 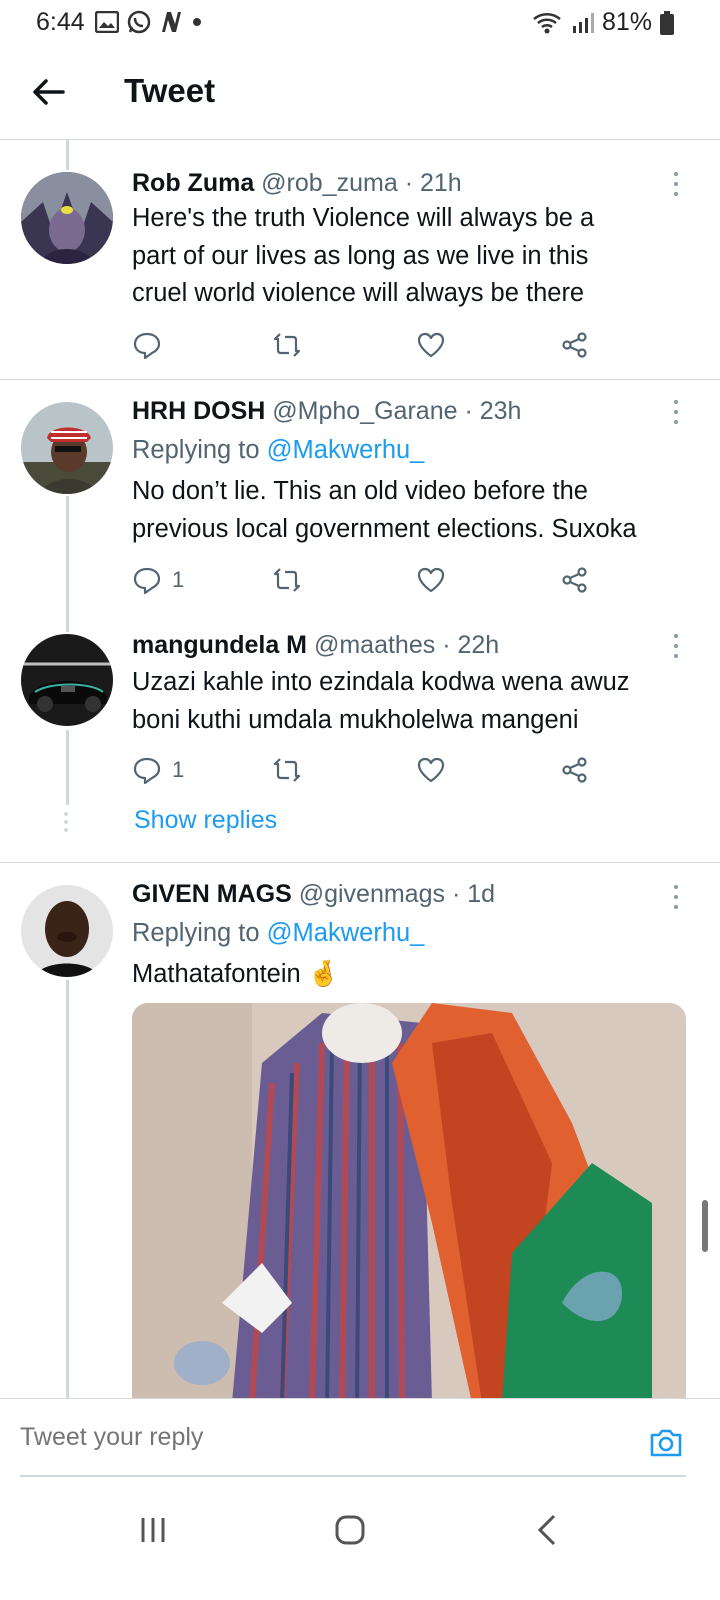 What do you see at coordinates (548, 1530) in the screenshot?
I see `back-icon` at bounding box center [548, 1530].